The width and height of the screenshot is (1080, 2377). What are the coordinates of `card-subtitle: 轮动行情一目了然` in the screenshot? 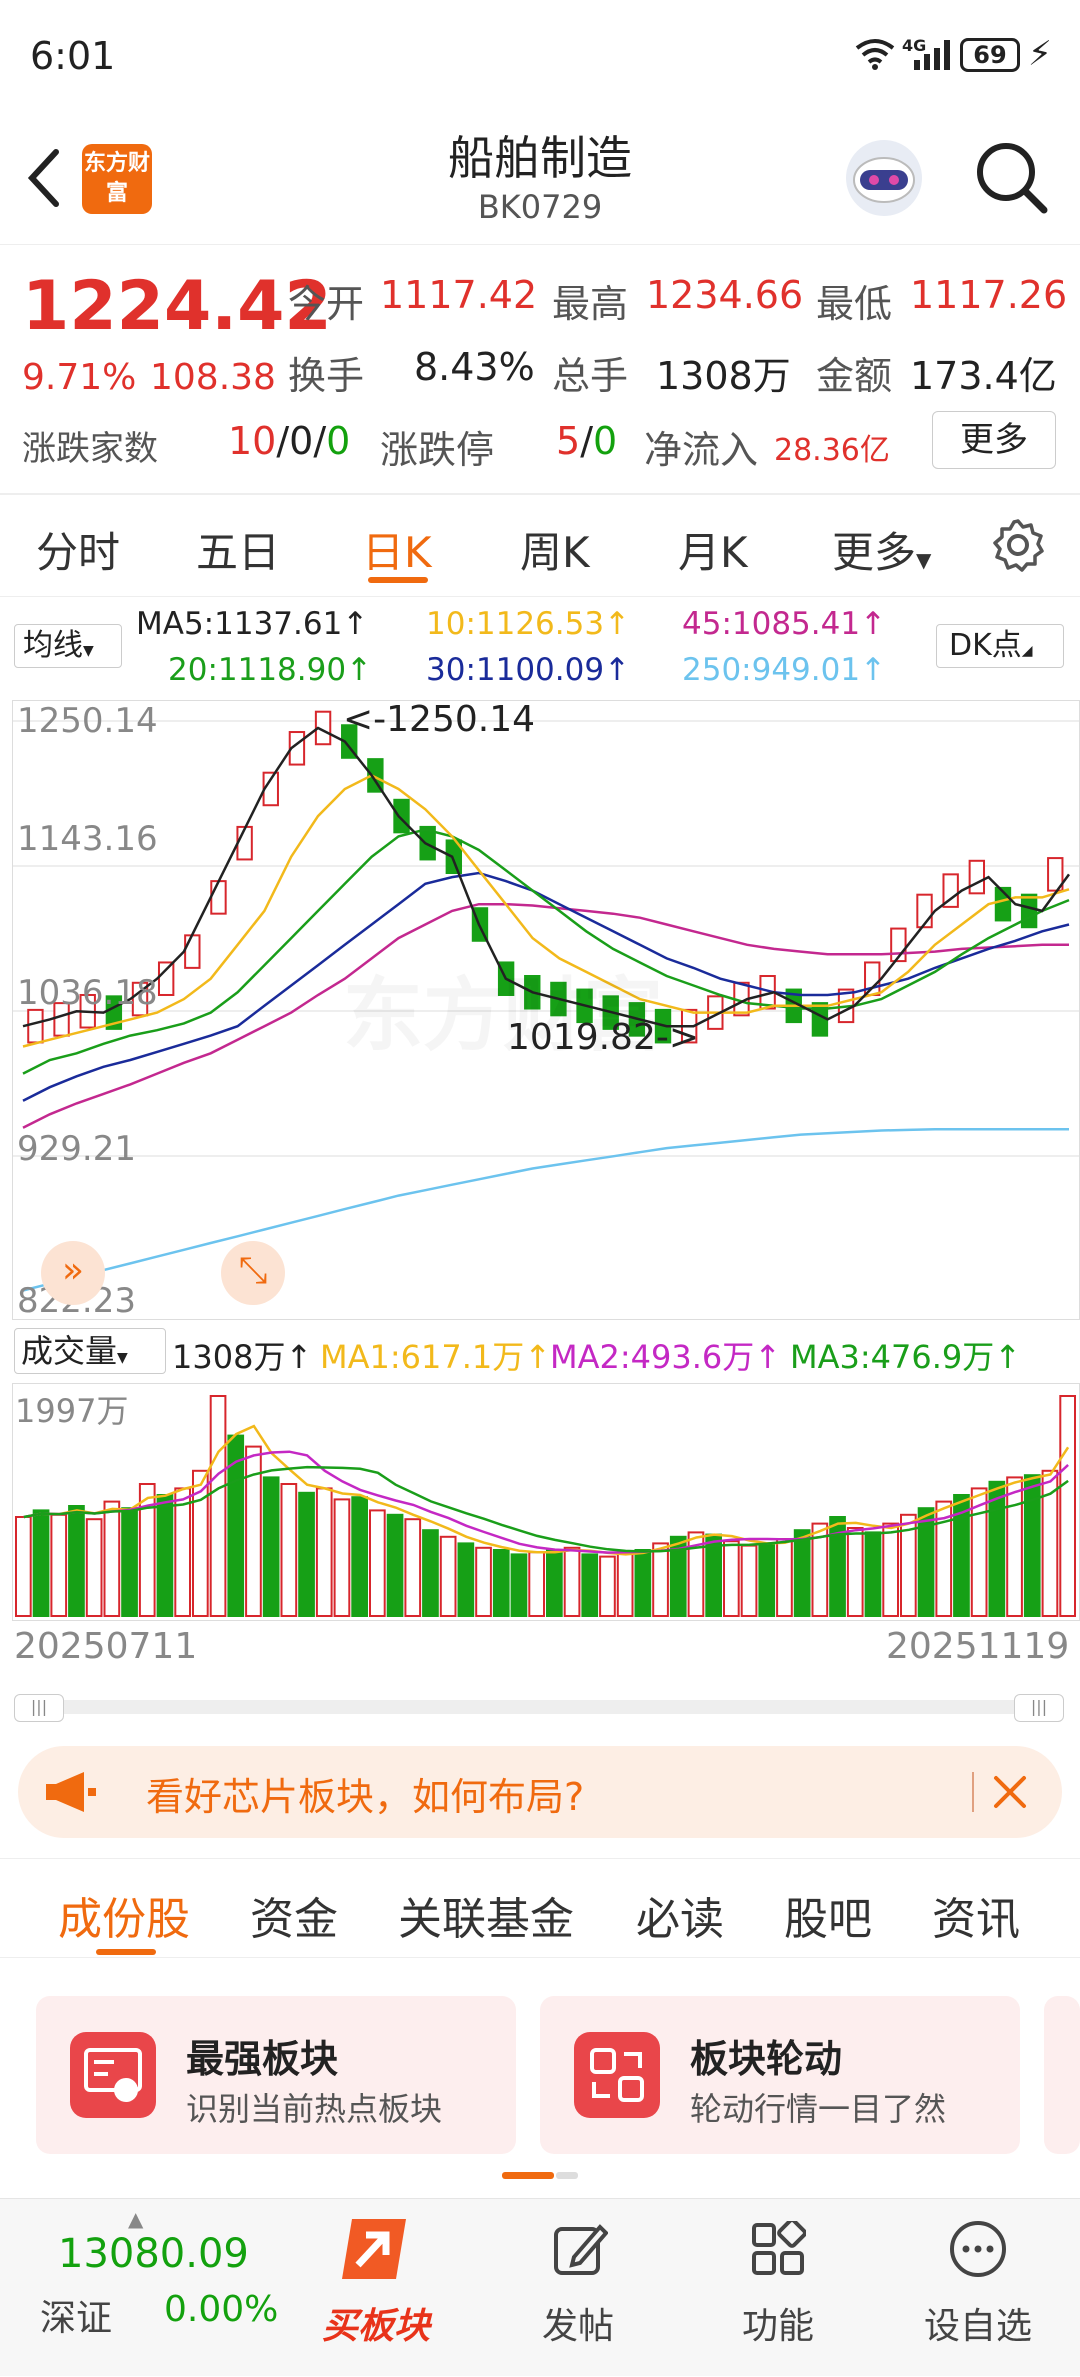 It's located at (818, 2109).